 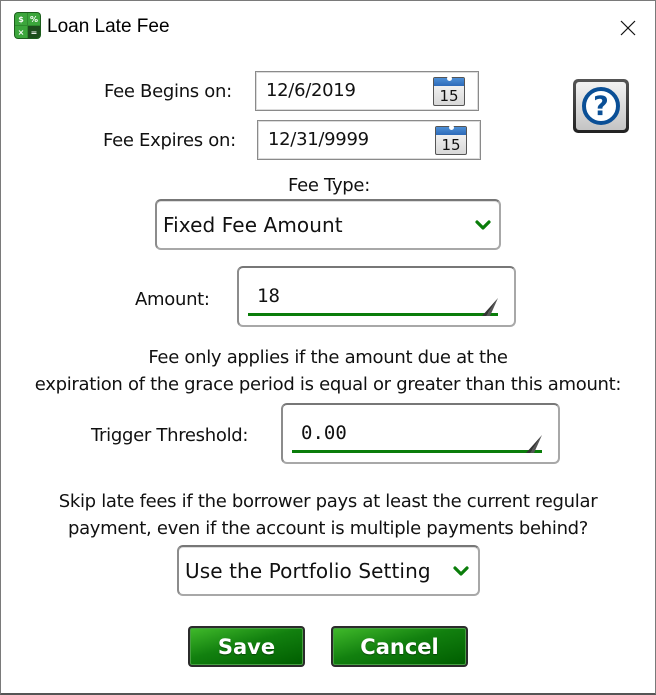 What do you see at coordinates (367, 91) in the screenshot?
I see `fee-begins-date-field: 12/6/2019 15` at bounding box center [367, 91].